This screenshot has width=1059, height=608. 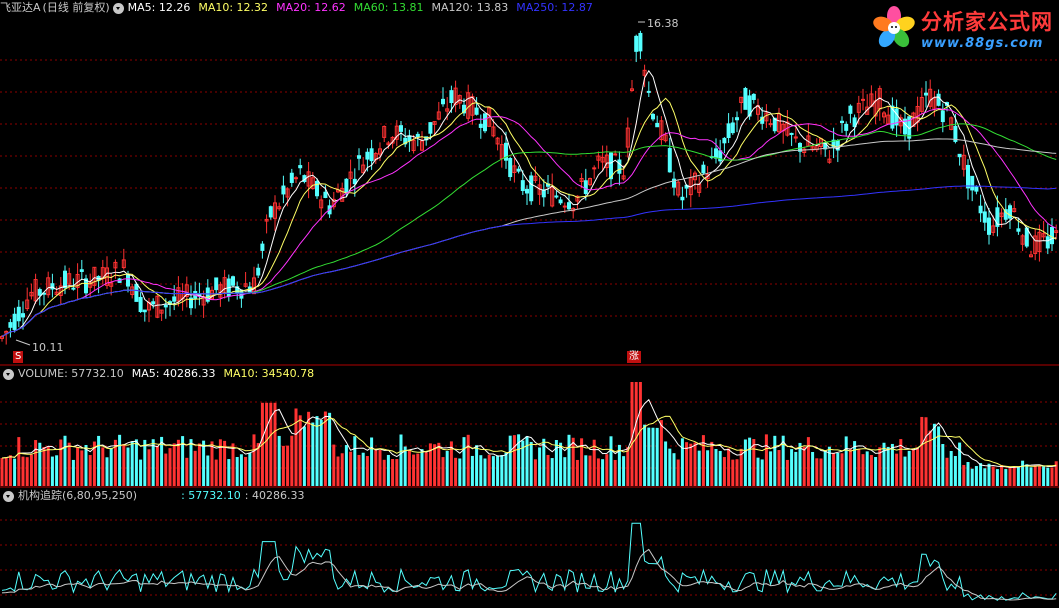 I want to click on period-label: (日线 前复权), so click(x=76, y=7).